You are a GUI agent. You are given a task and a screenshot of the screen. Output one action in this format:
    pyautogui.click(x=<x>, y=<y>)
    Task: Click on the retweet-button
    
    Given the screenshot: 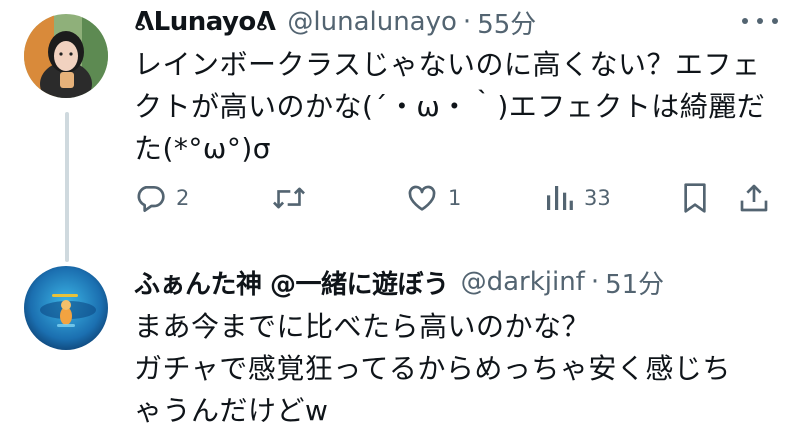 What is the action you would take?
    pyautogui.click(x=289, y=198)
    